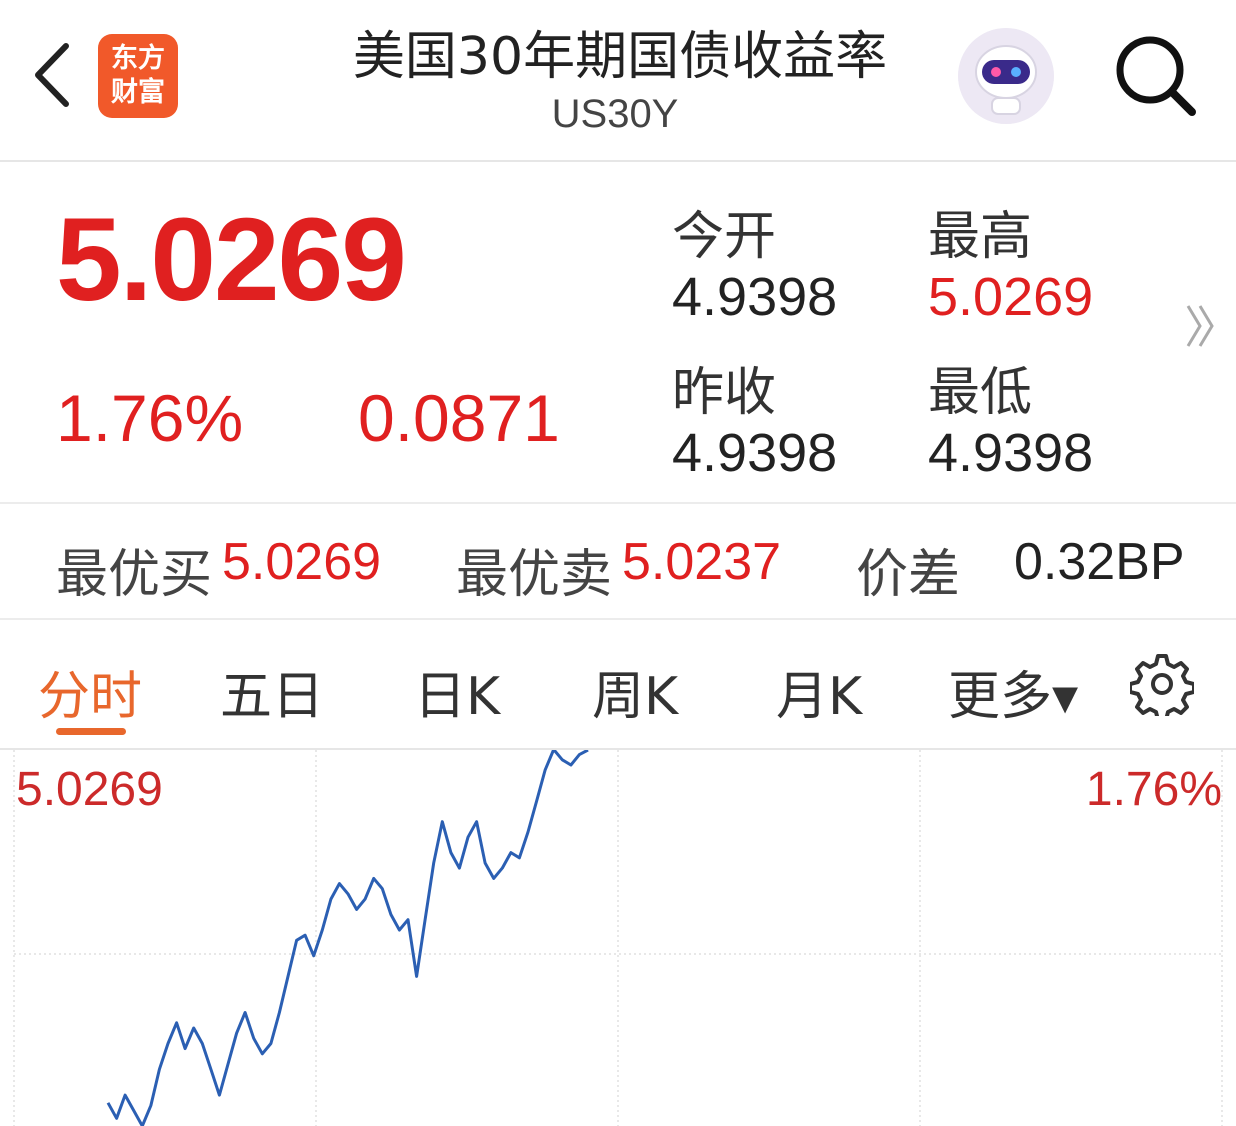 This screenshot has width=1236, height=1126. I want to click on double-chevron-right-icon, so click(1201, 326).